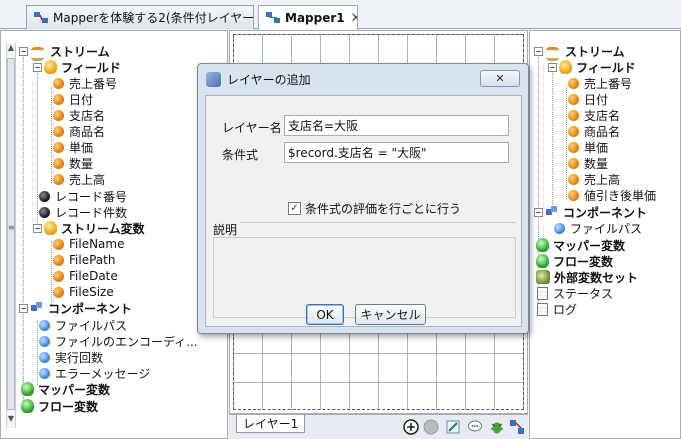 The width and height of the screenshot is (681, 439). I want to click on scroll-thumb, so click(11, 234).